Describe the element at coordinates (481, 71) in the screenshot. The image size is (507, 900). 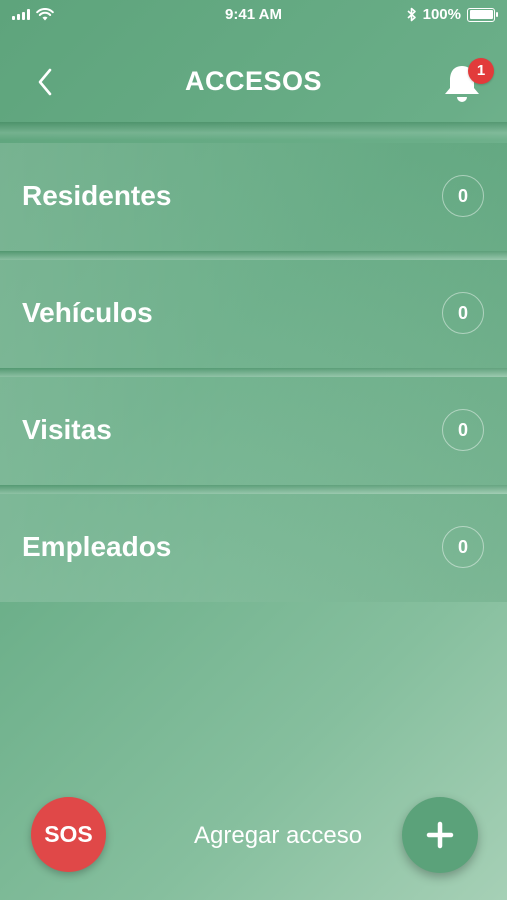
I see `notification-badge: 1` at that location.